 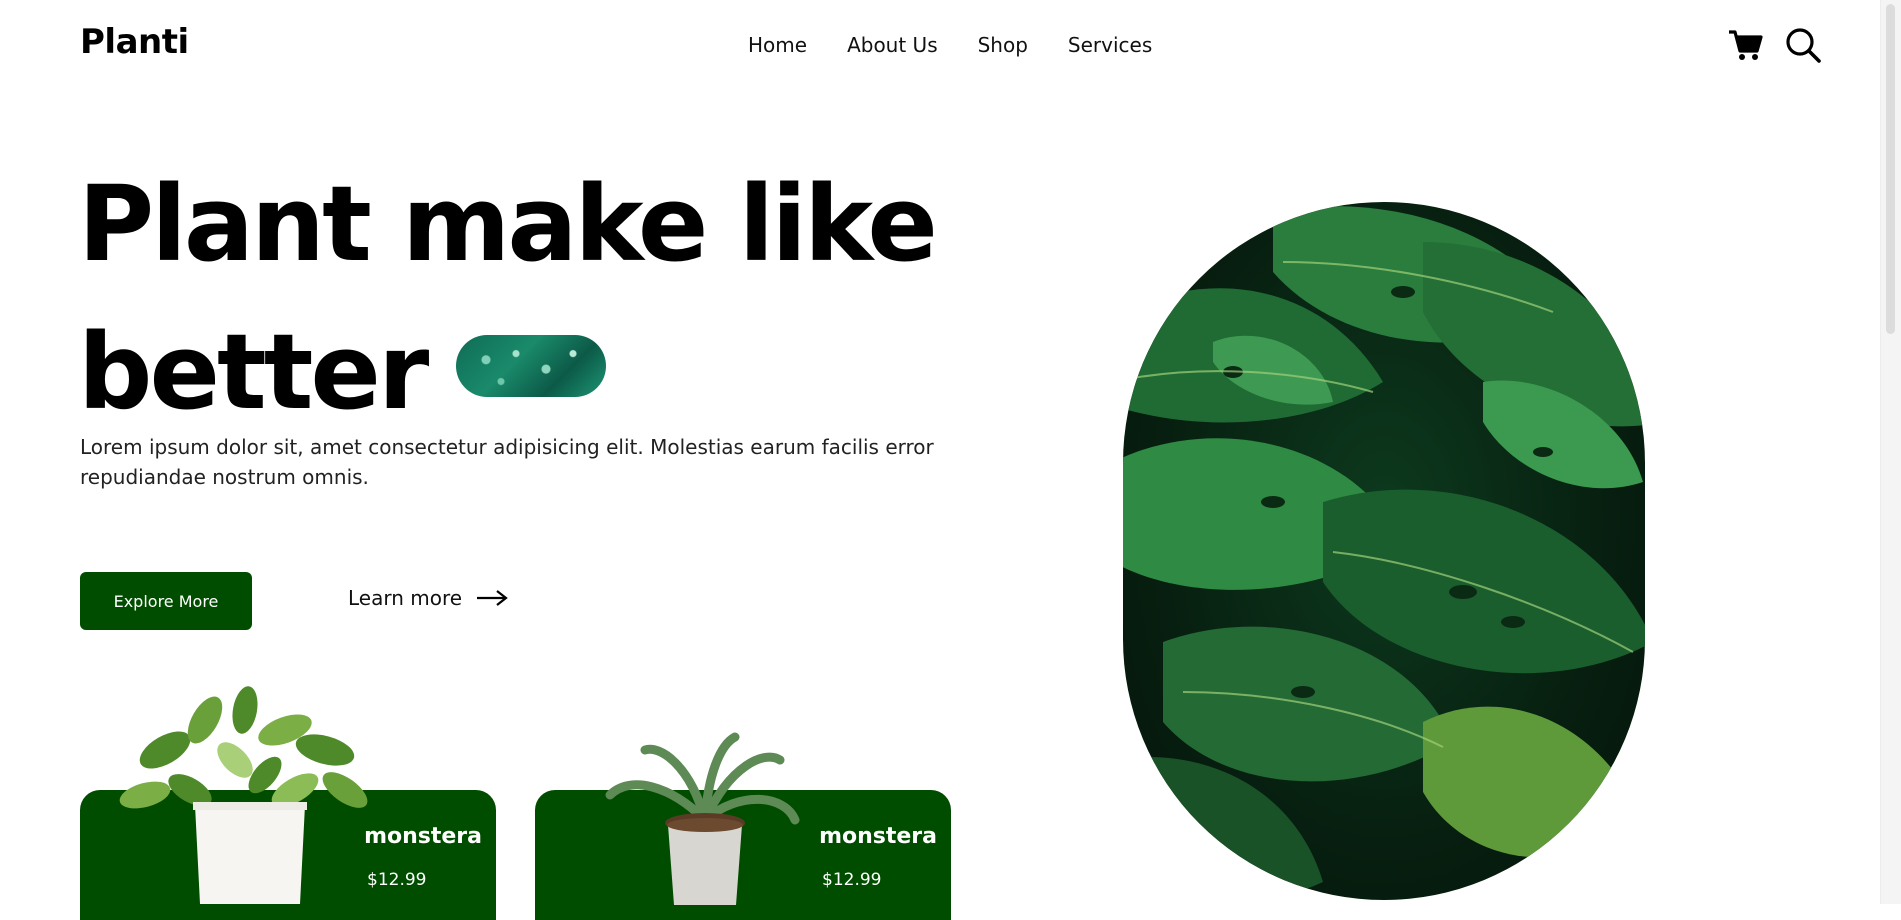 What do you see at coordinates (950, 45) in the screenshot?
I see `main-nav: Home About Us Shop Services` at bounding box center [950, 45].